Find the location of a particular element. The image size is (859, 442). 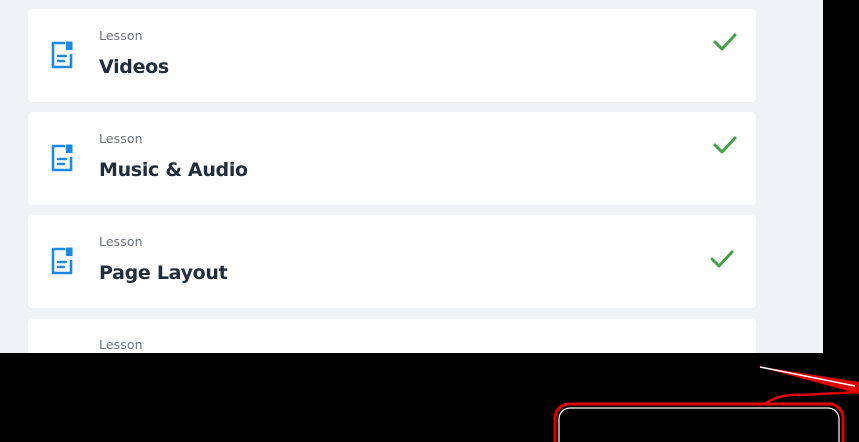

lesson-card-partial: Lesson is located at coordinates (392, 336).